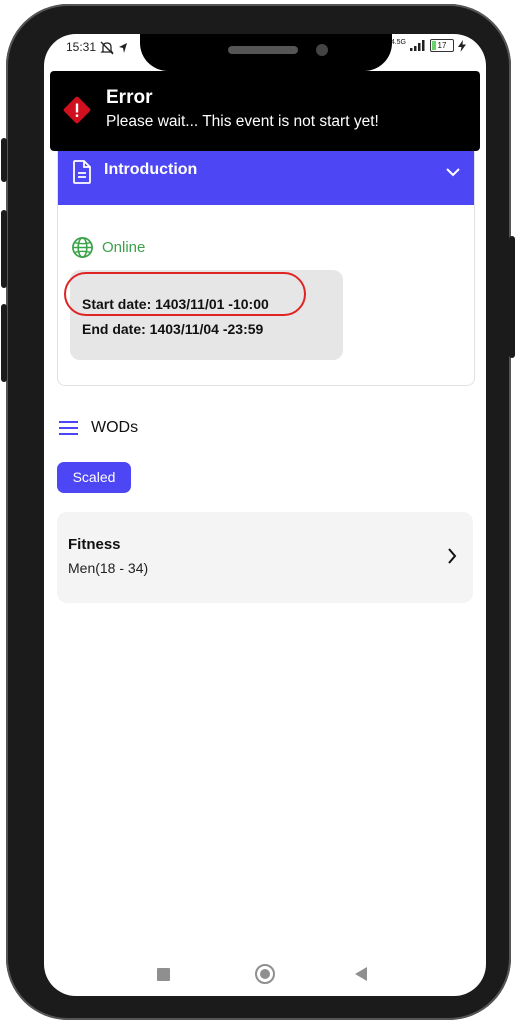 This screenshot has height=1024, width=517. I want to click on wod-item-title: Fitness, so click(94, 544).